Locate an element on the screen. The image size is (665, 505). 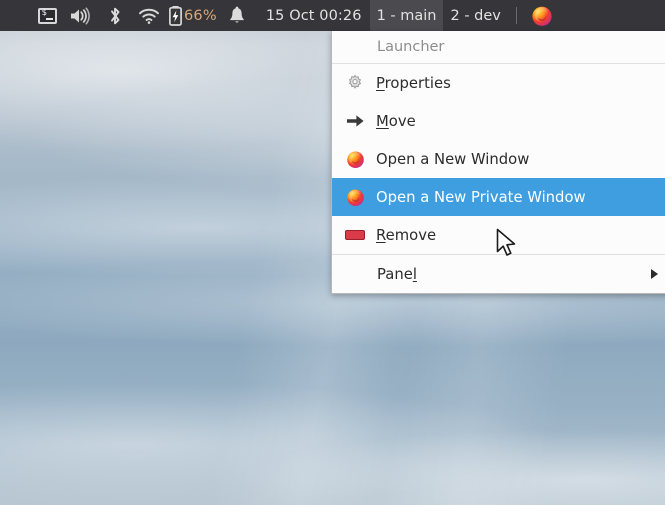
menu-item-remove: Remove is located at coordinates (498, 235).